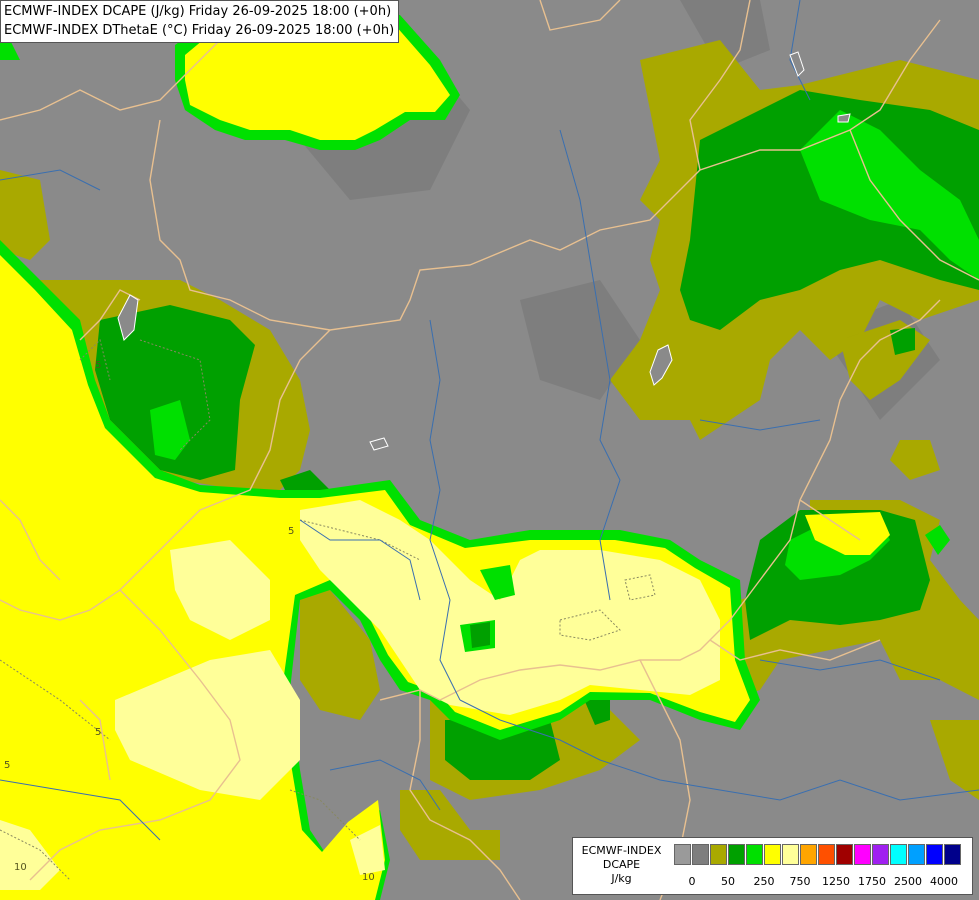 The height and width of the screenshot is (900, 979). Describe the element at coordinates (621, 850) in the screenshot. I see `legend-model: ECMWF-INDEX` at that location.